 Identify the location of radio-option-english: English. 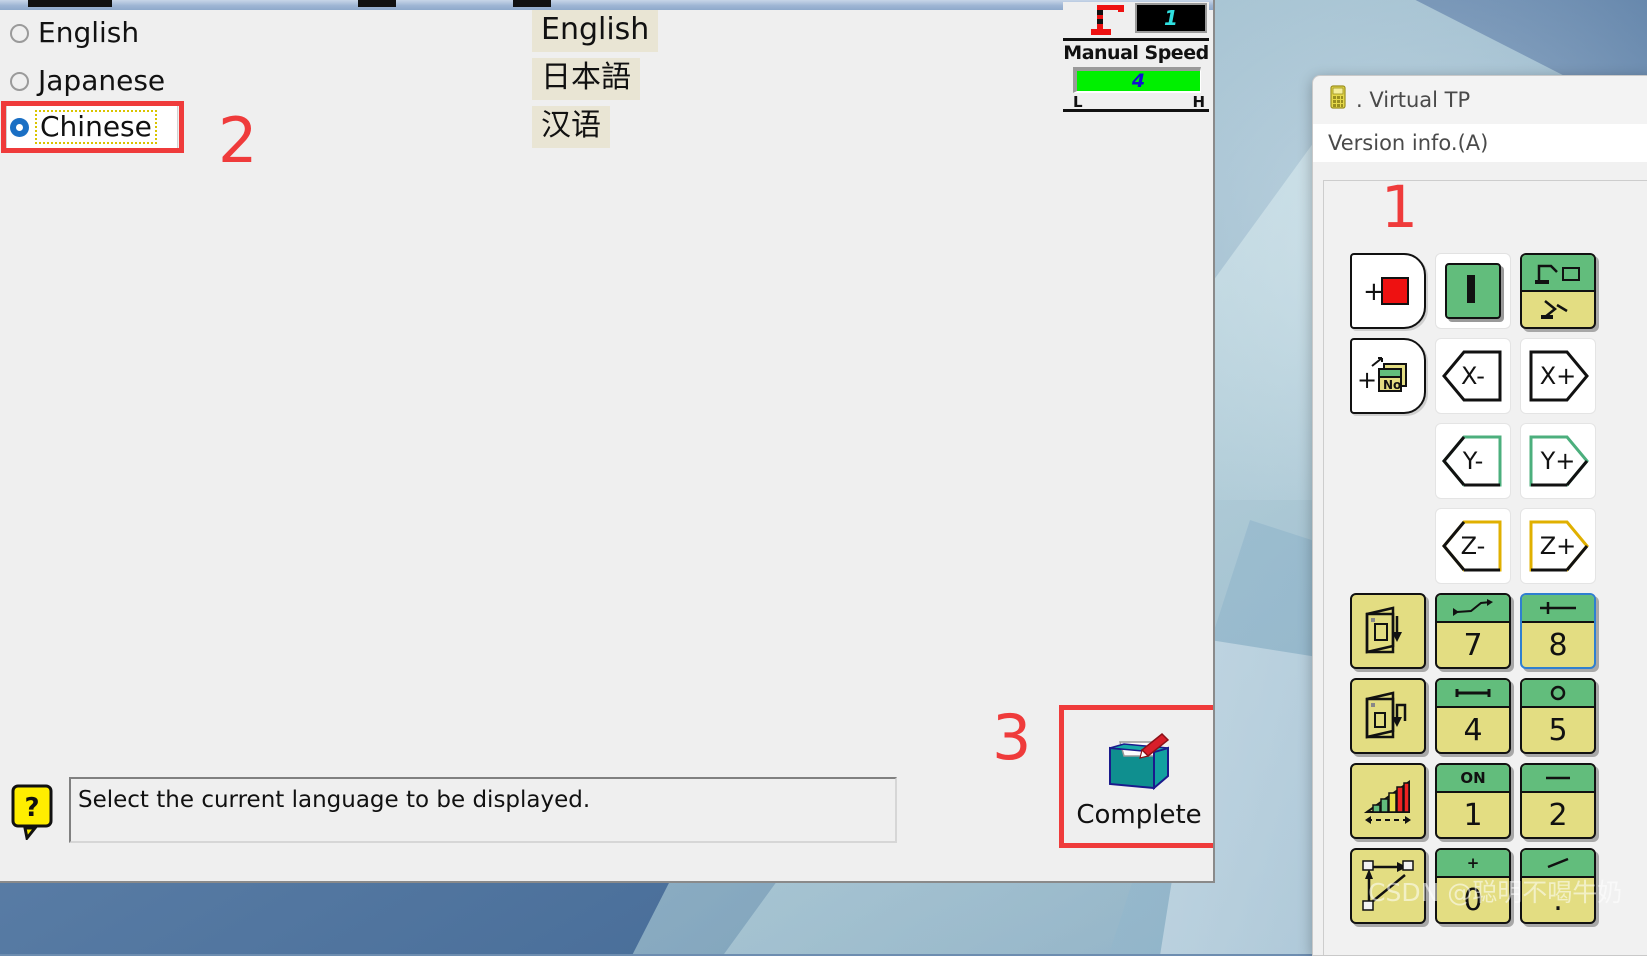
(74, 33).